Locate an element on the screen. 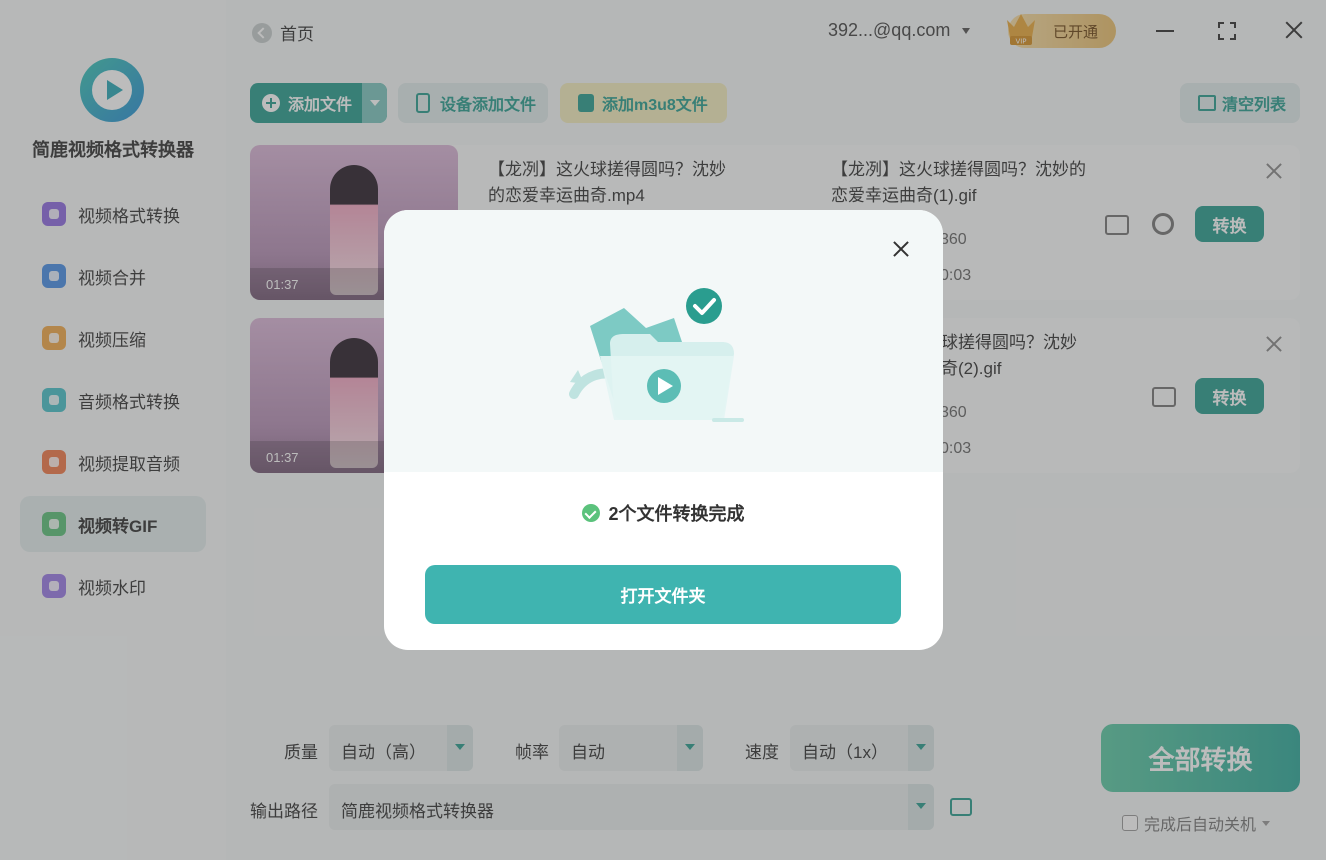  conversion-status-text: 2个文件转换完成 is located at coordinates (676, 514).